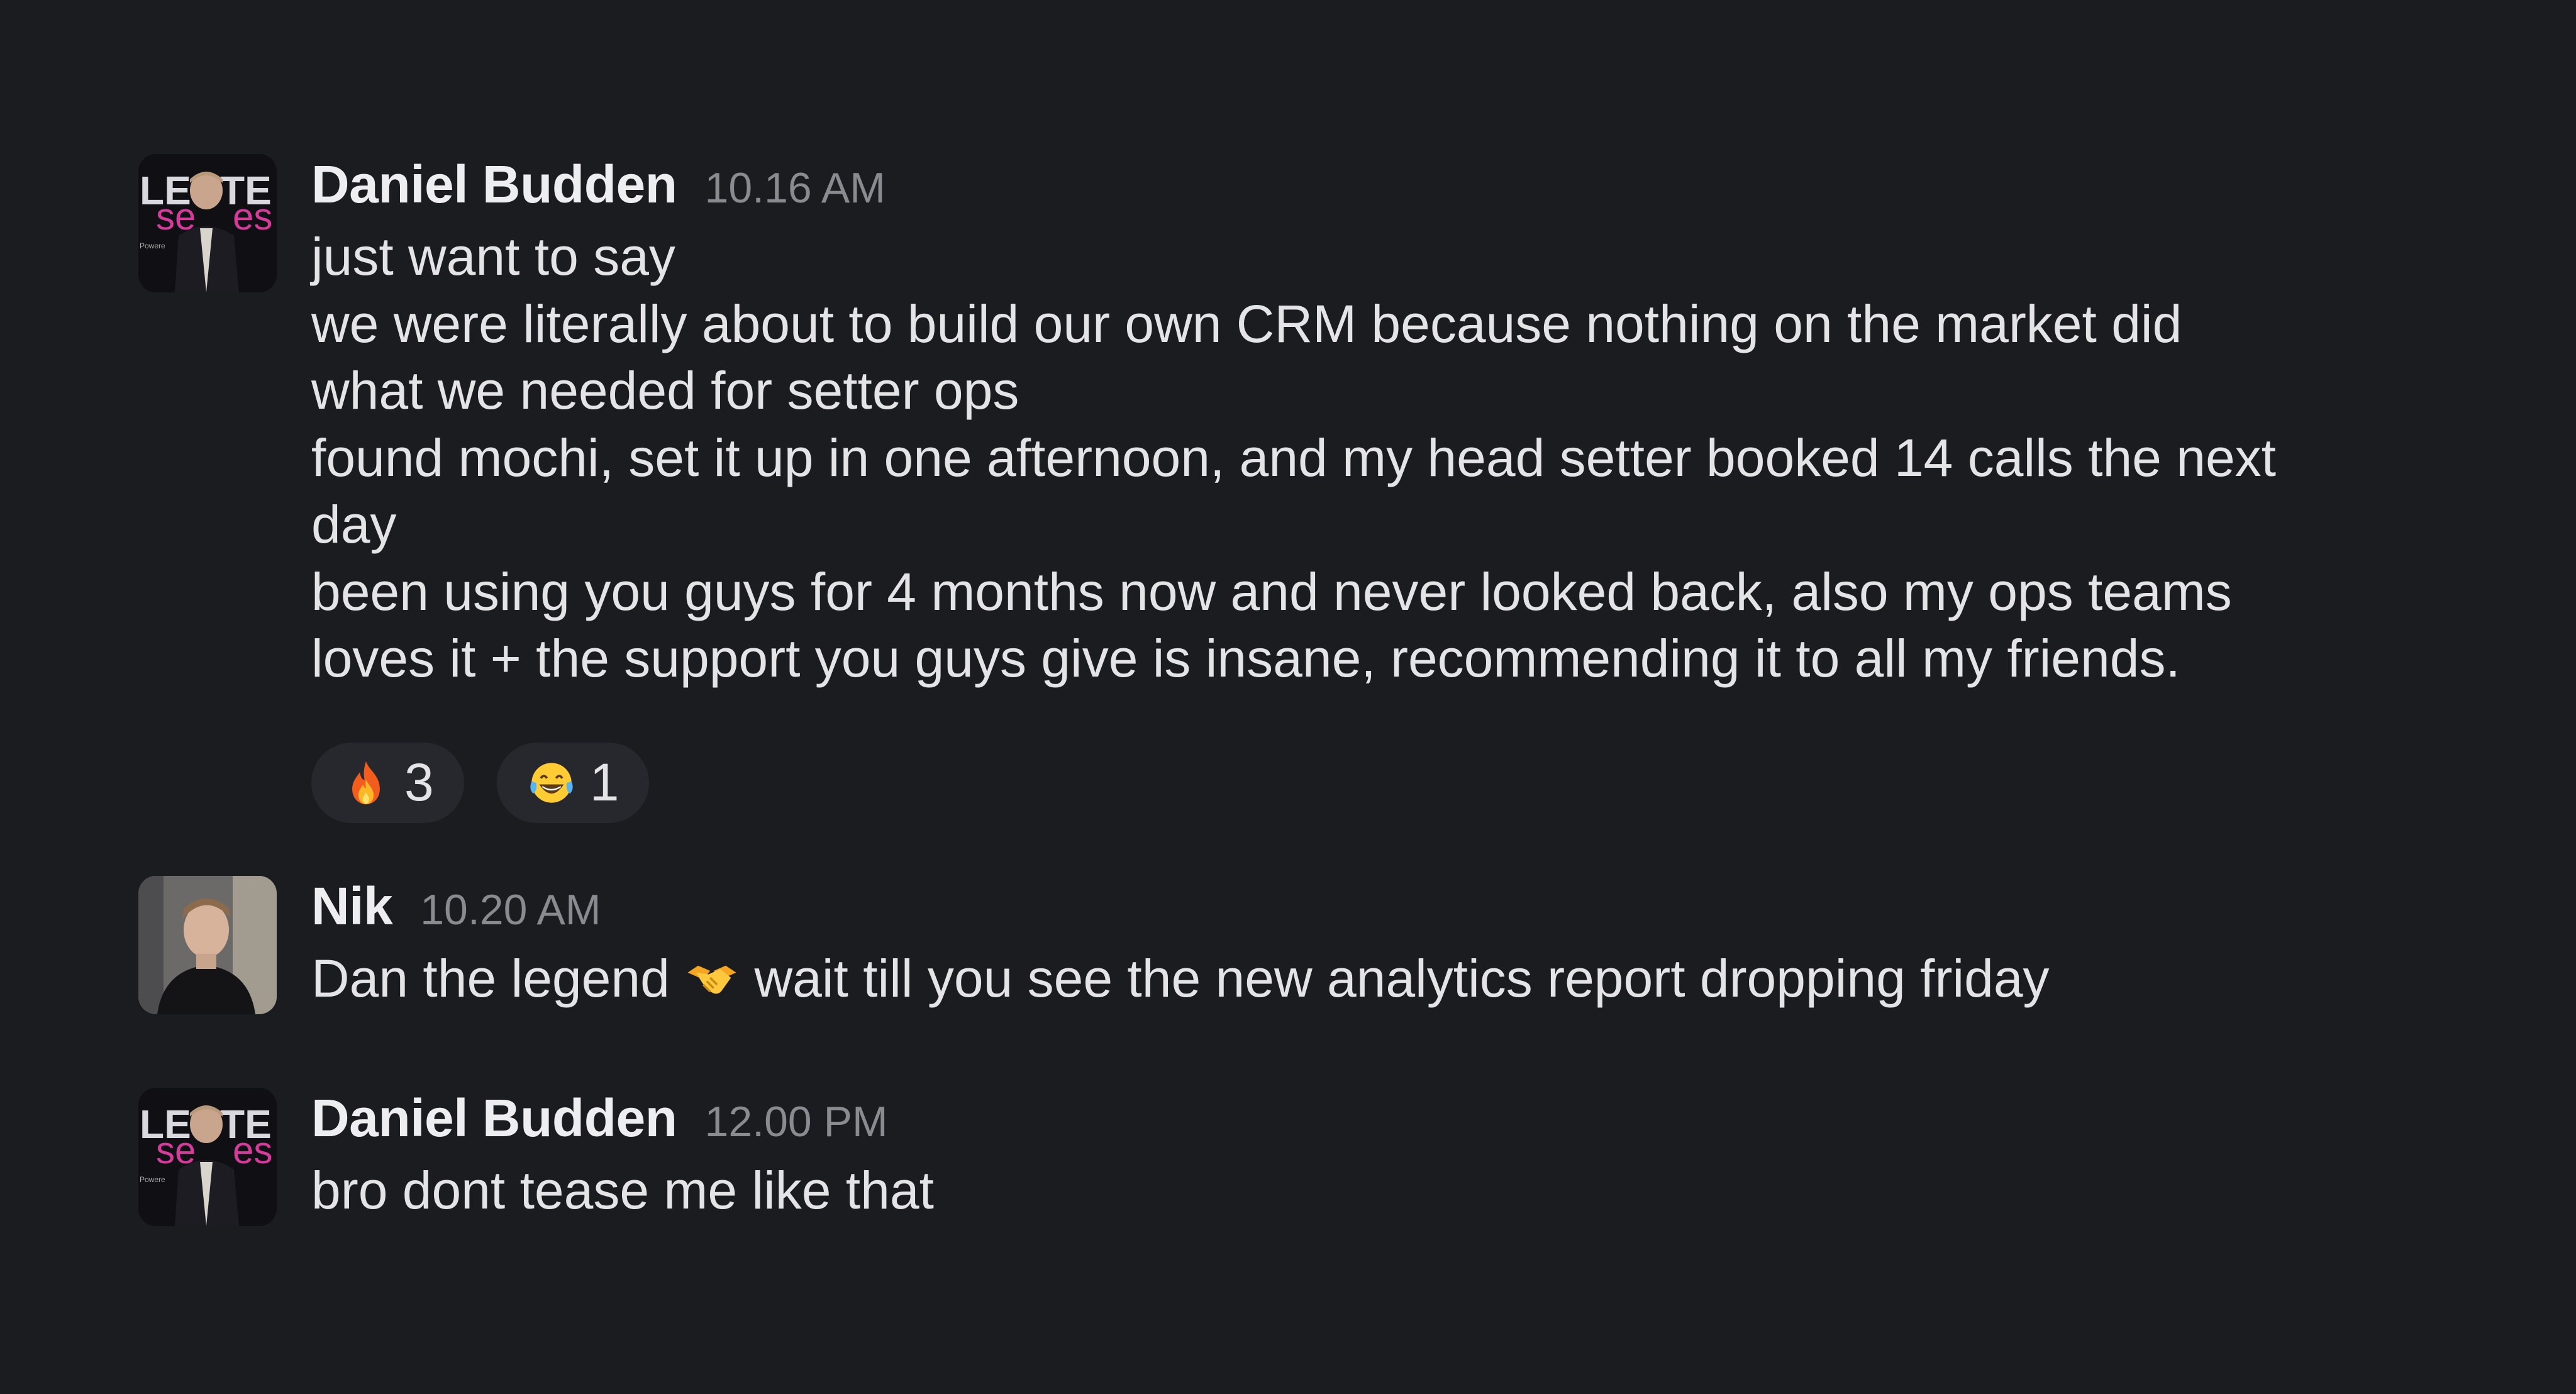  I want to click on avatar-nik, so click(207, 945).